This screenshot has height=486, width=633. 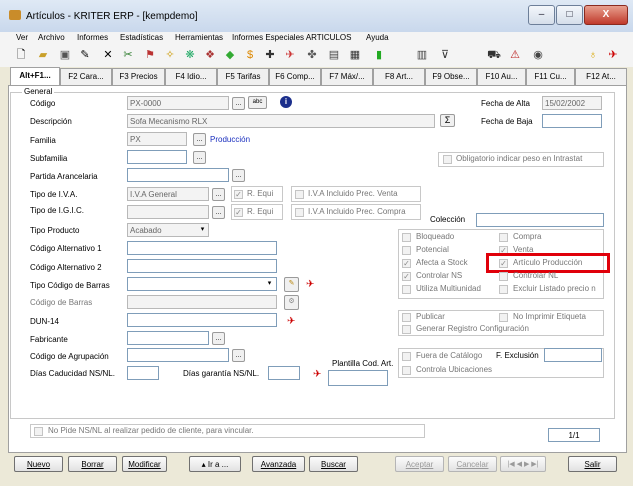 I want to click on f-exclusion-field, so click(x=573, y=355).